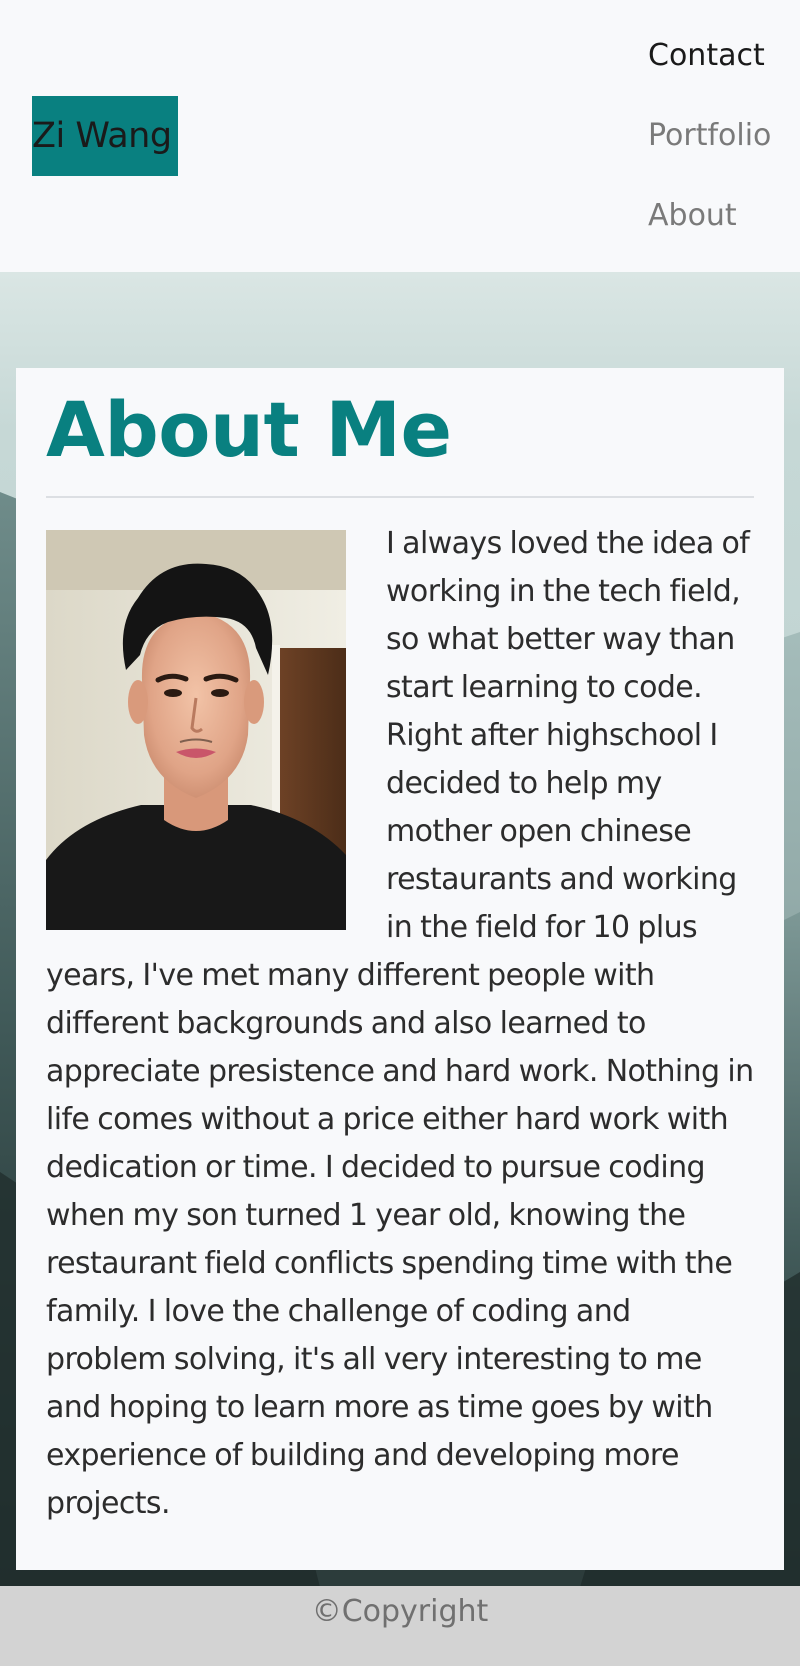 This screenshot has width=800, height=1666. I want to click on nav-link-about: About, so click(709, 228).